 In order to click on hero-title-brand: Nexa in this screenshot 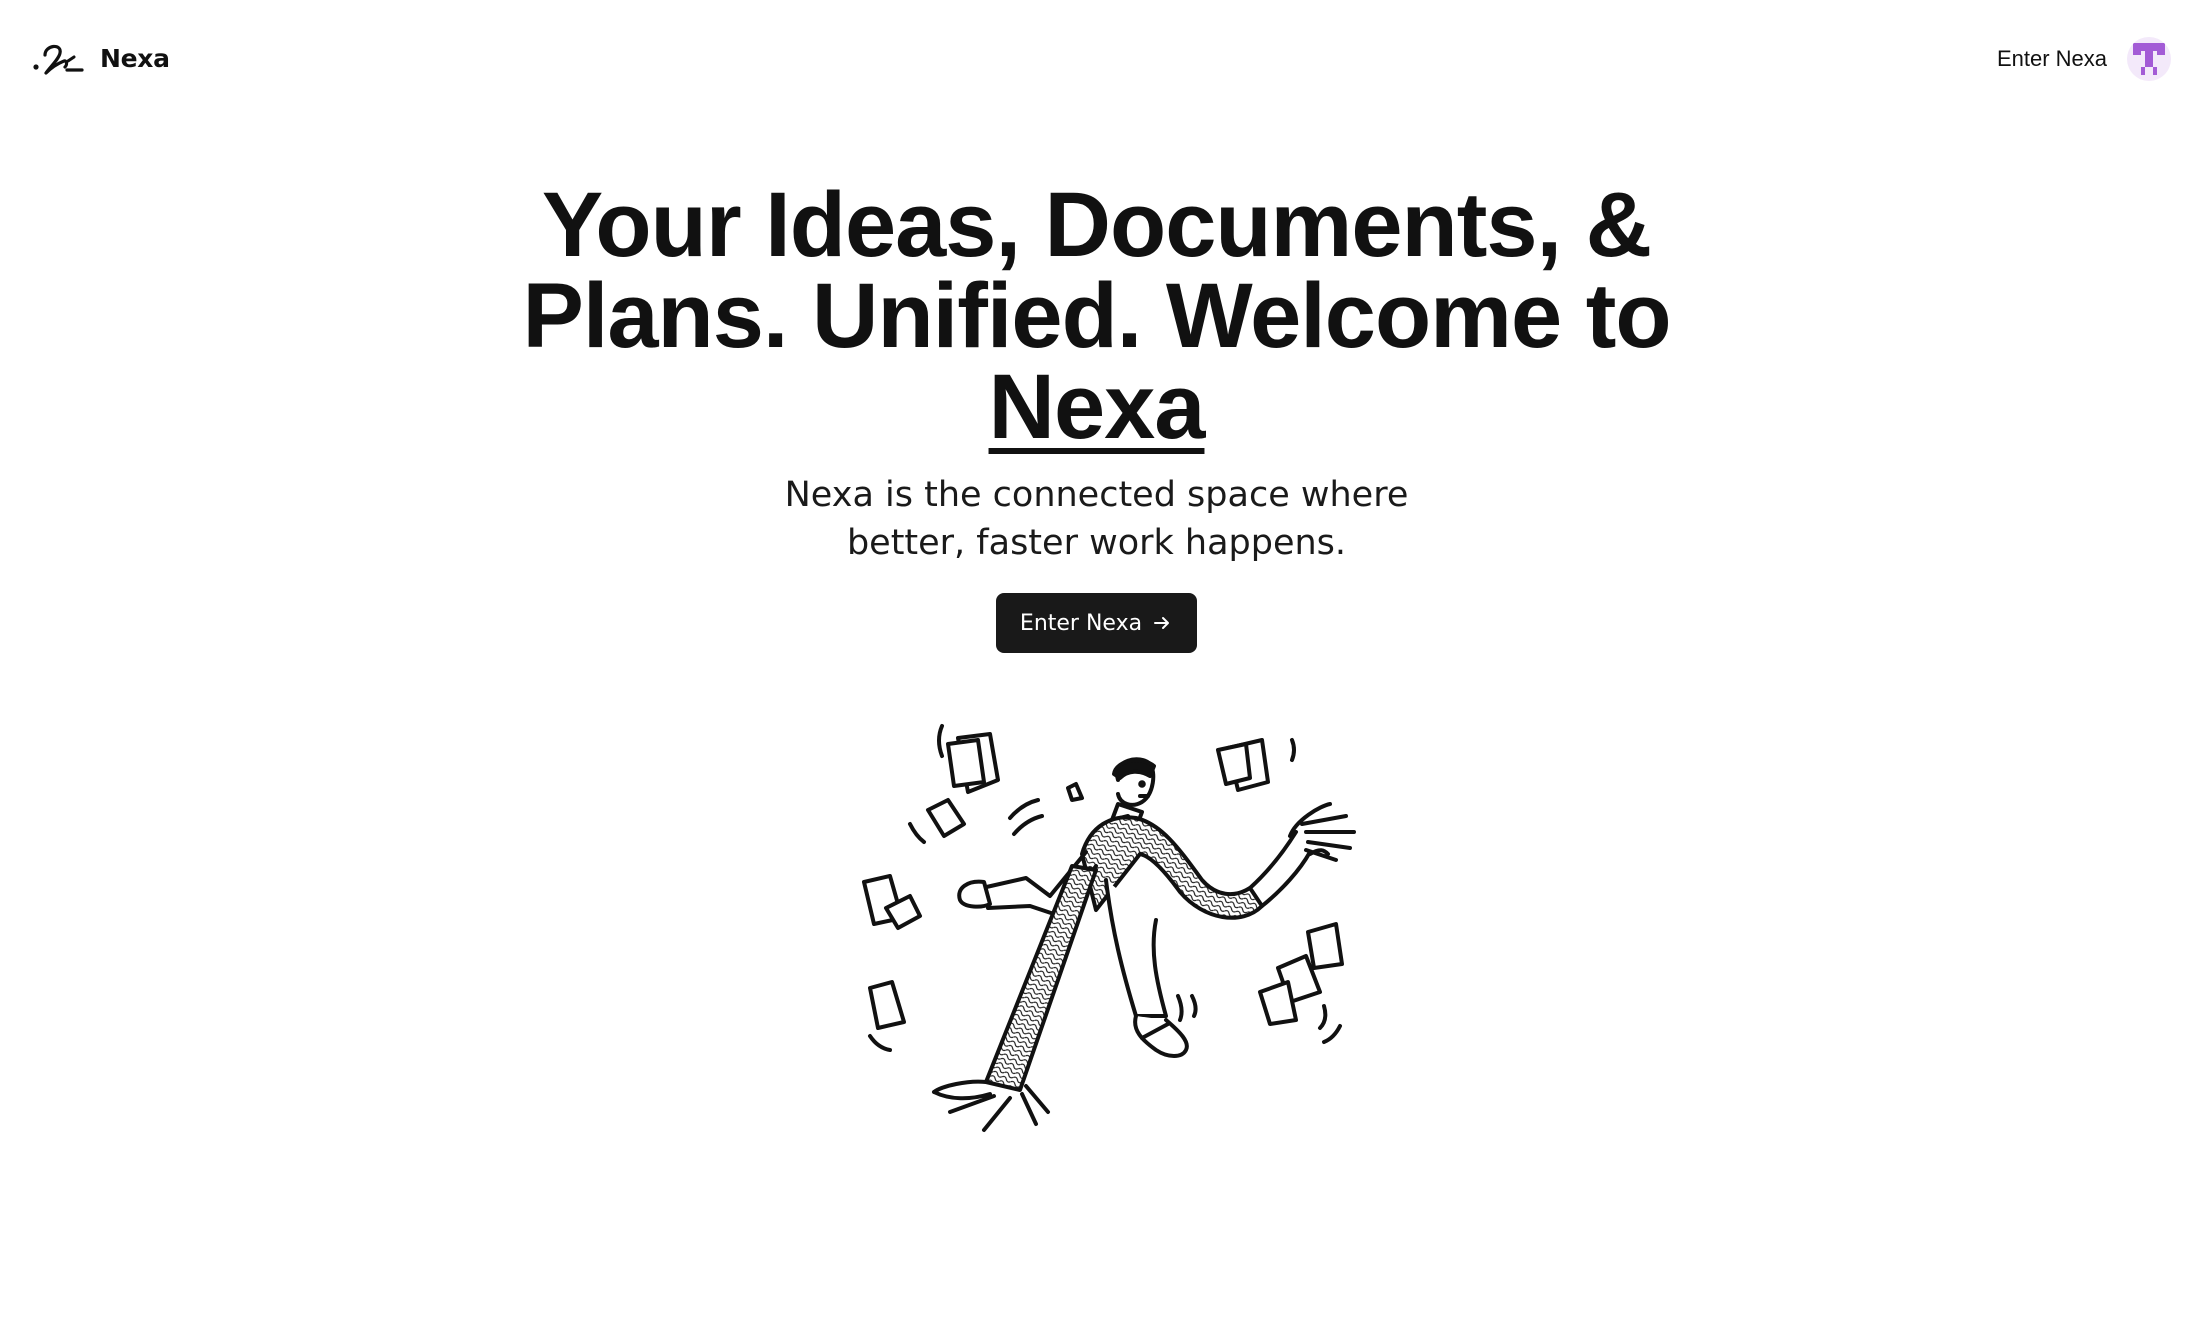, I will do `click(1097, 407)`.